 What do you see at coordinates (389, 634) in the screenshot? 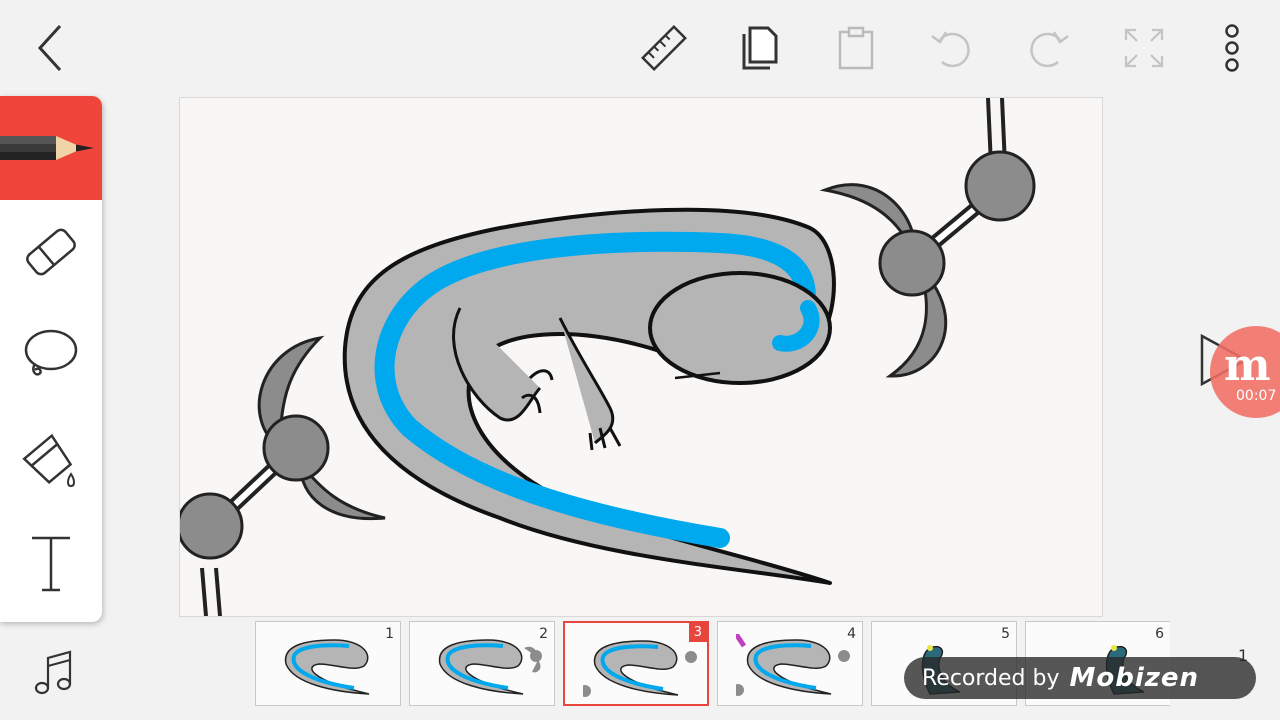
I see `frame-number: 1` at bounding box center [389, 634].